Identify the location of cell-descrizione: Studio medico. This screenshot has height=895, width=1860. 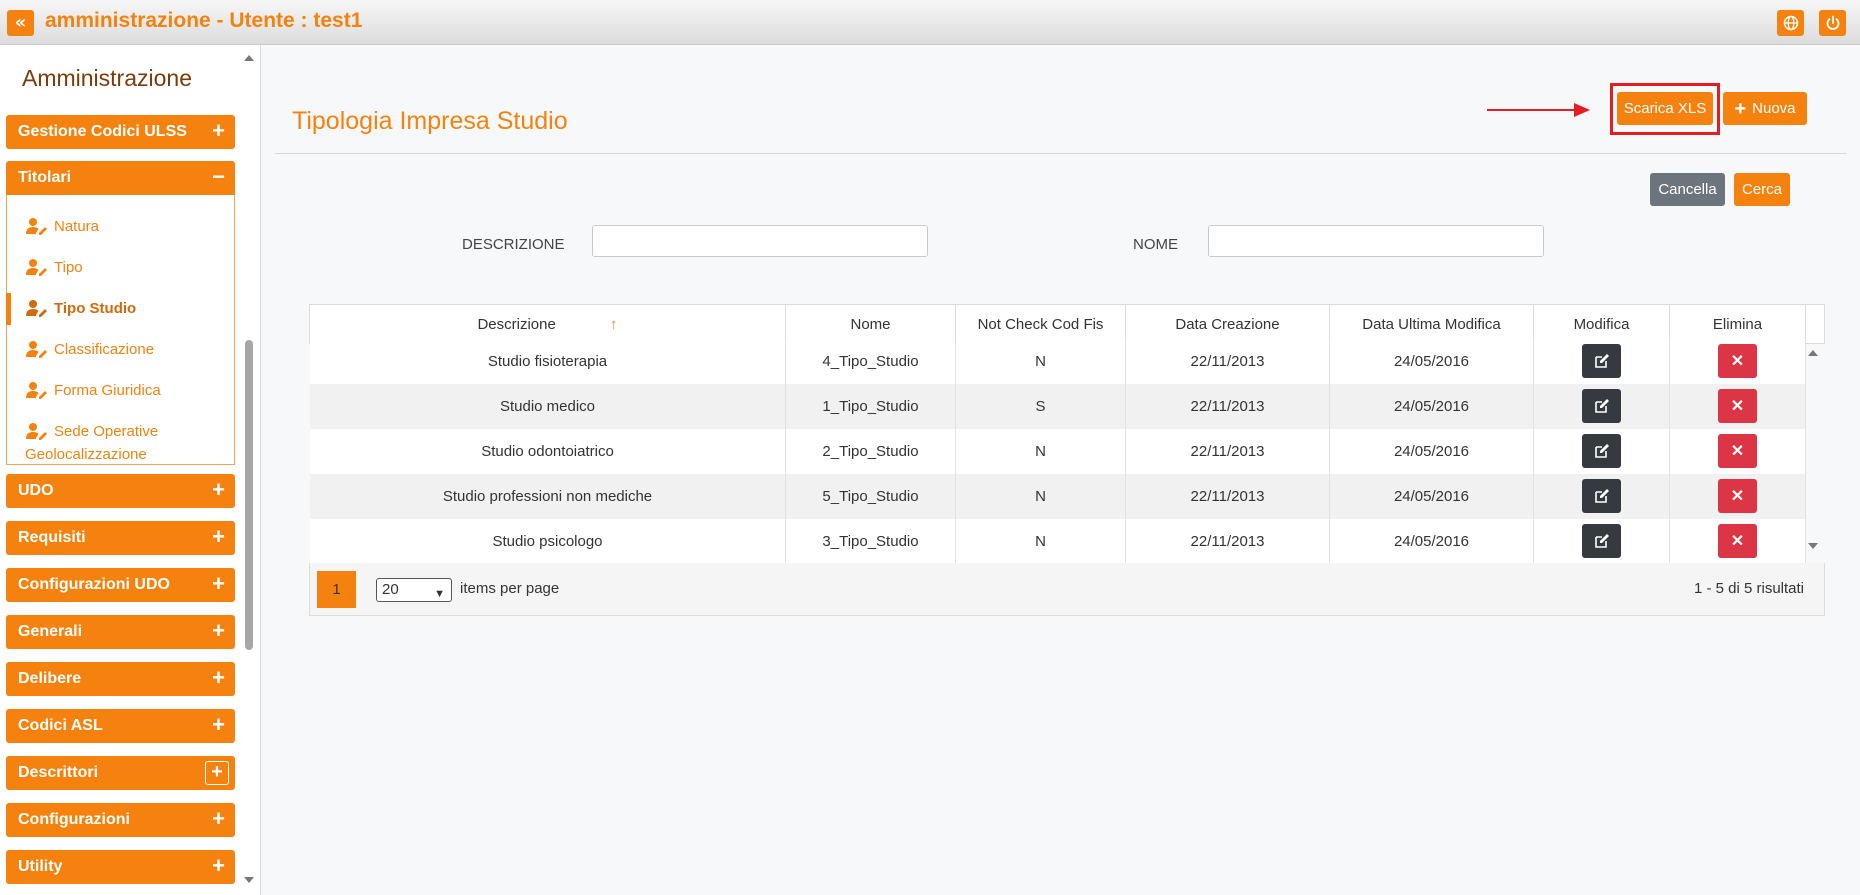
(548, 406).